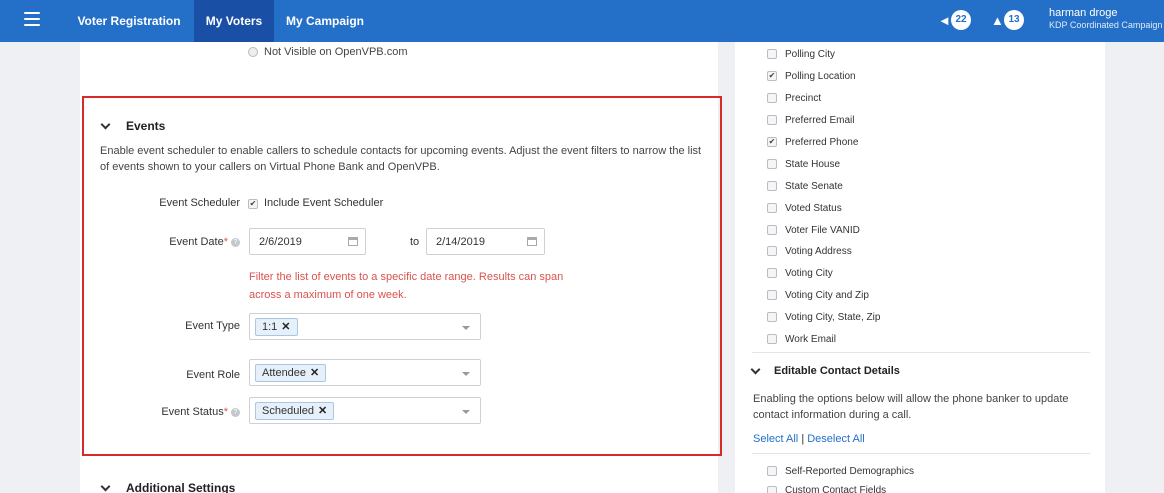 Image resolution: width=1164 pixels, height=493 pixels. What do you see at coordinates (181, 487) in the screenshot?
I see `additional-settings-title: Additional Settings` at bounding box center [181, 487].